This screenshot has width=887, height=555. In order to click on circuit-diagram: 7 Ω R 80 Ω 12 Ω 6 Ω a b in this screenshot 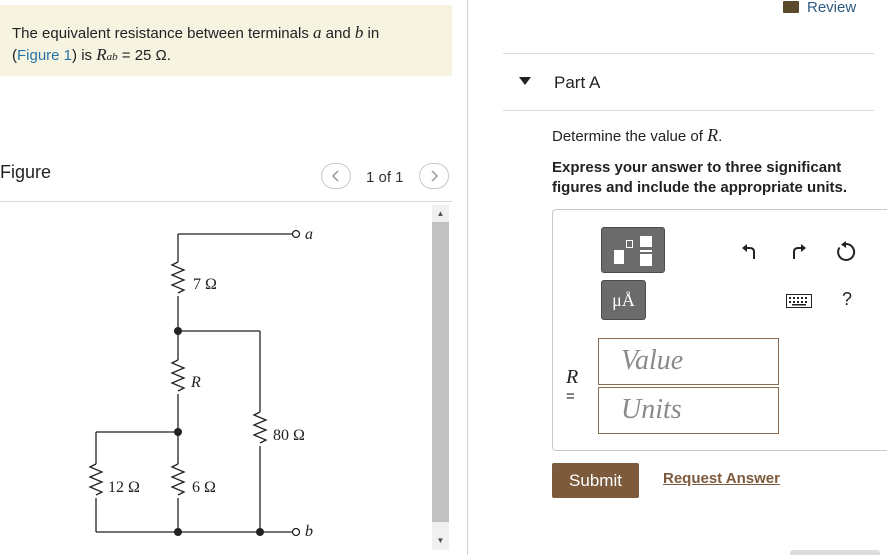, I will do `click(200, 383)`.